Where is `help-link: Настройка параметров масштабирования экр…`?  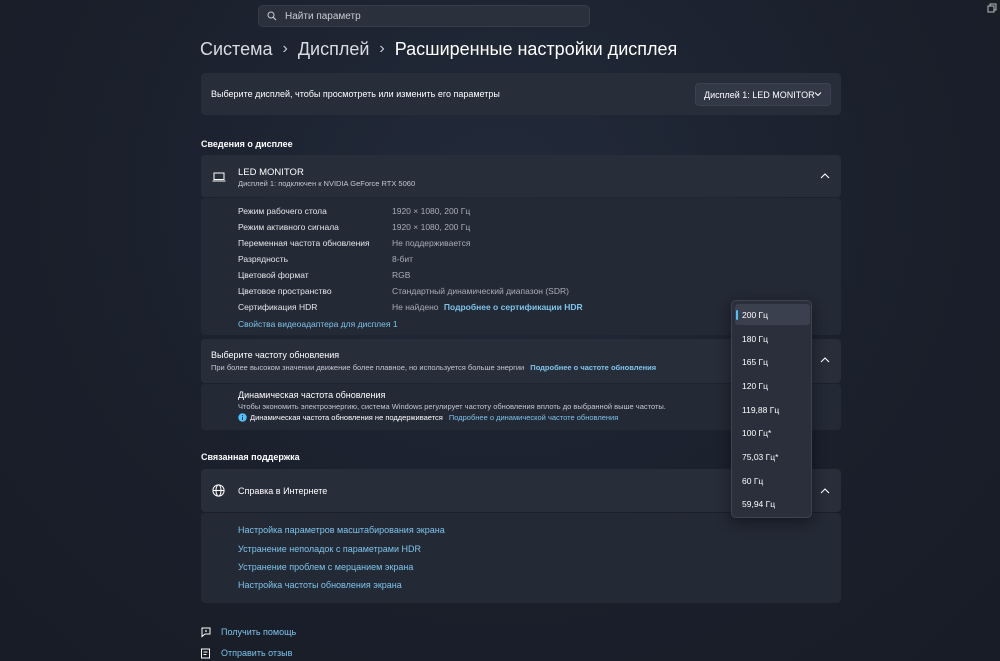 help-link: Настройка параметров масштабирования экр… is located at coordinates (341, 530).